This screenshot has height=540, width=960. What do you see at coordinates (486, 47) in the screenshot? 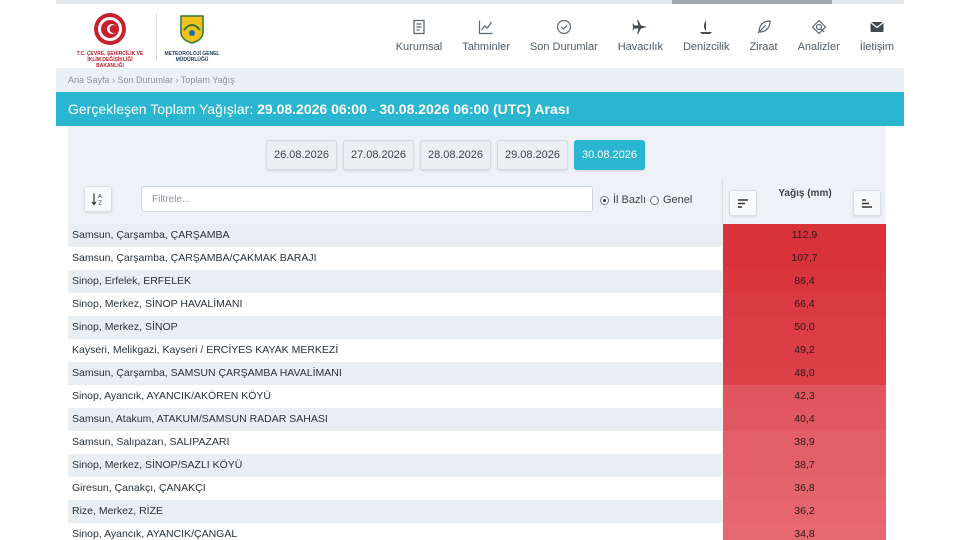
I see `menu-label: Tahminler` at bounding box center [486, 47].